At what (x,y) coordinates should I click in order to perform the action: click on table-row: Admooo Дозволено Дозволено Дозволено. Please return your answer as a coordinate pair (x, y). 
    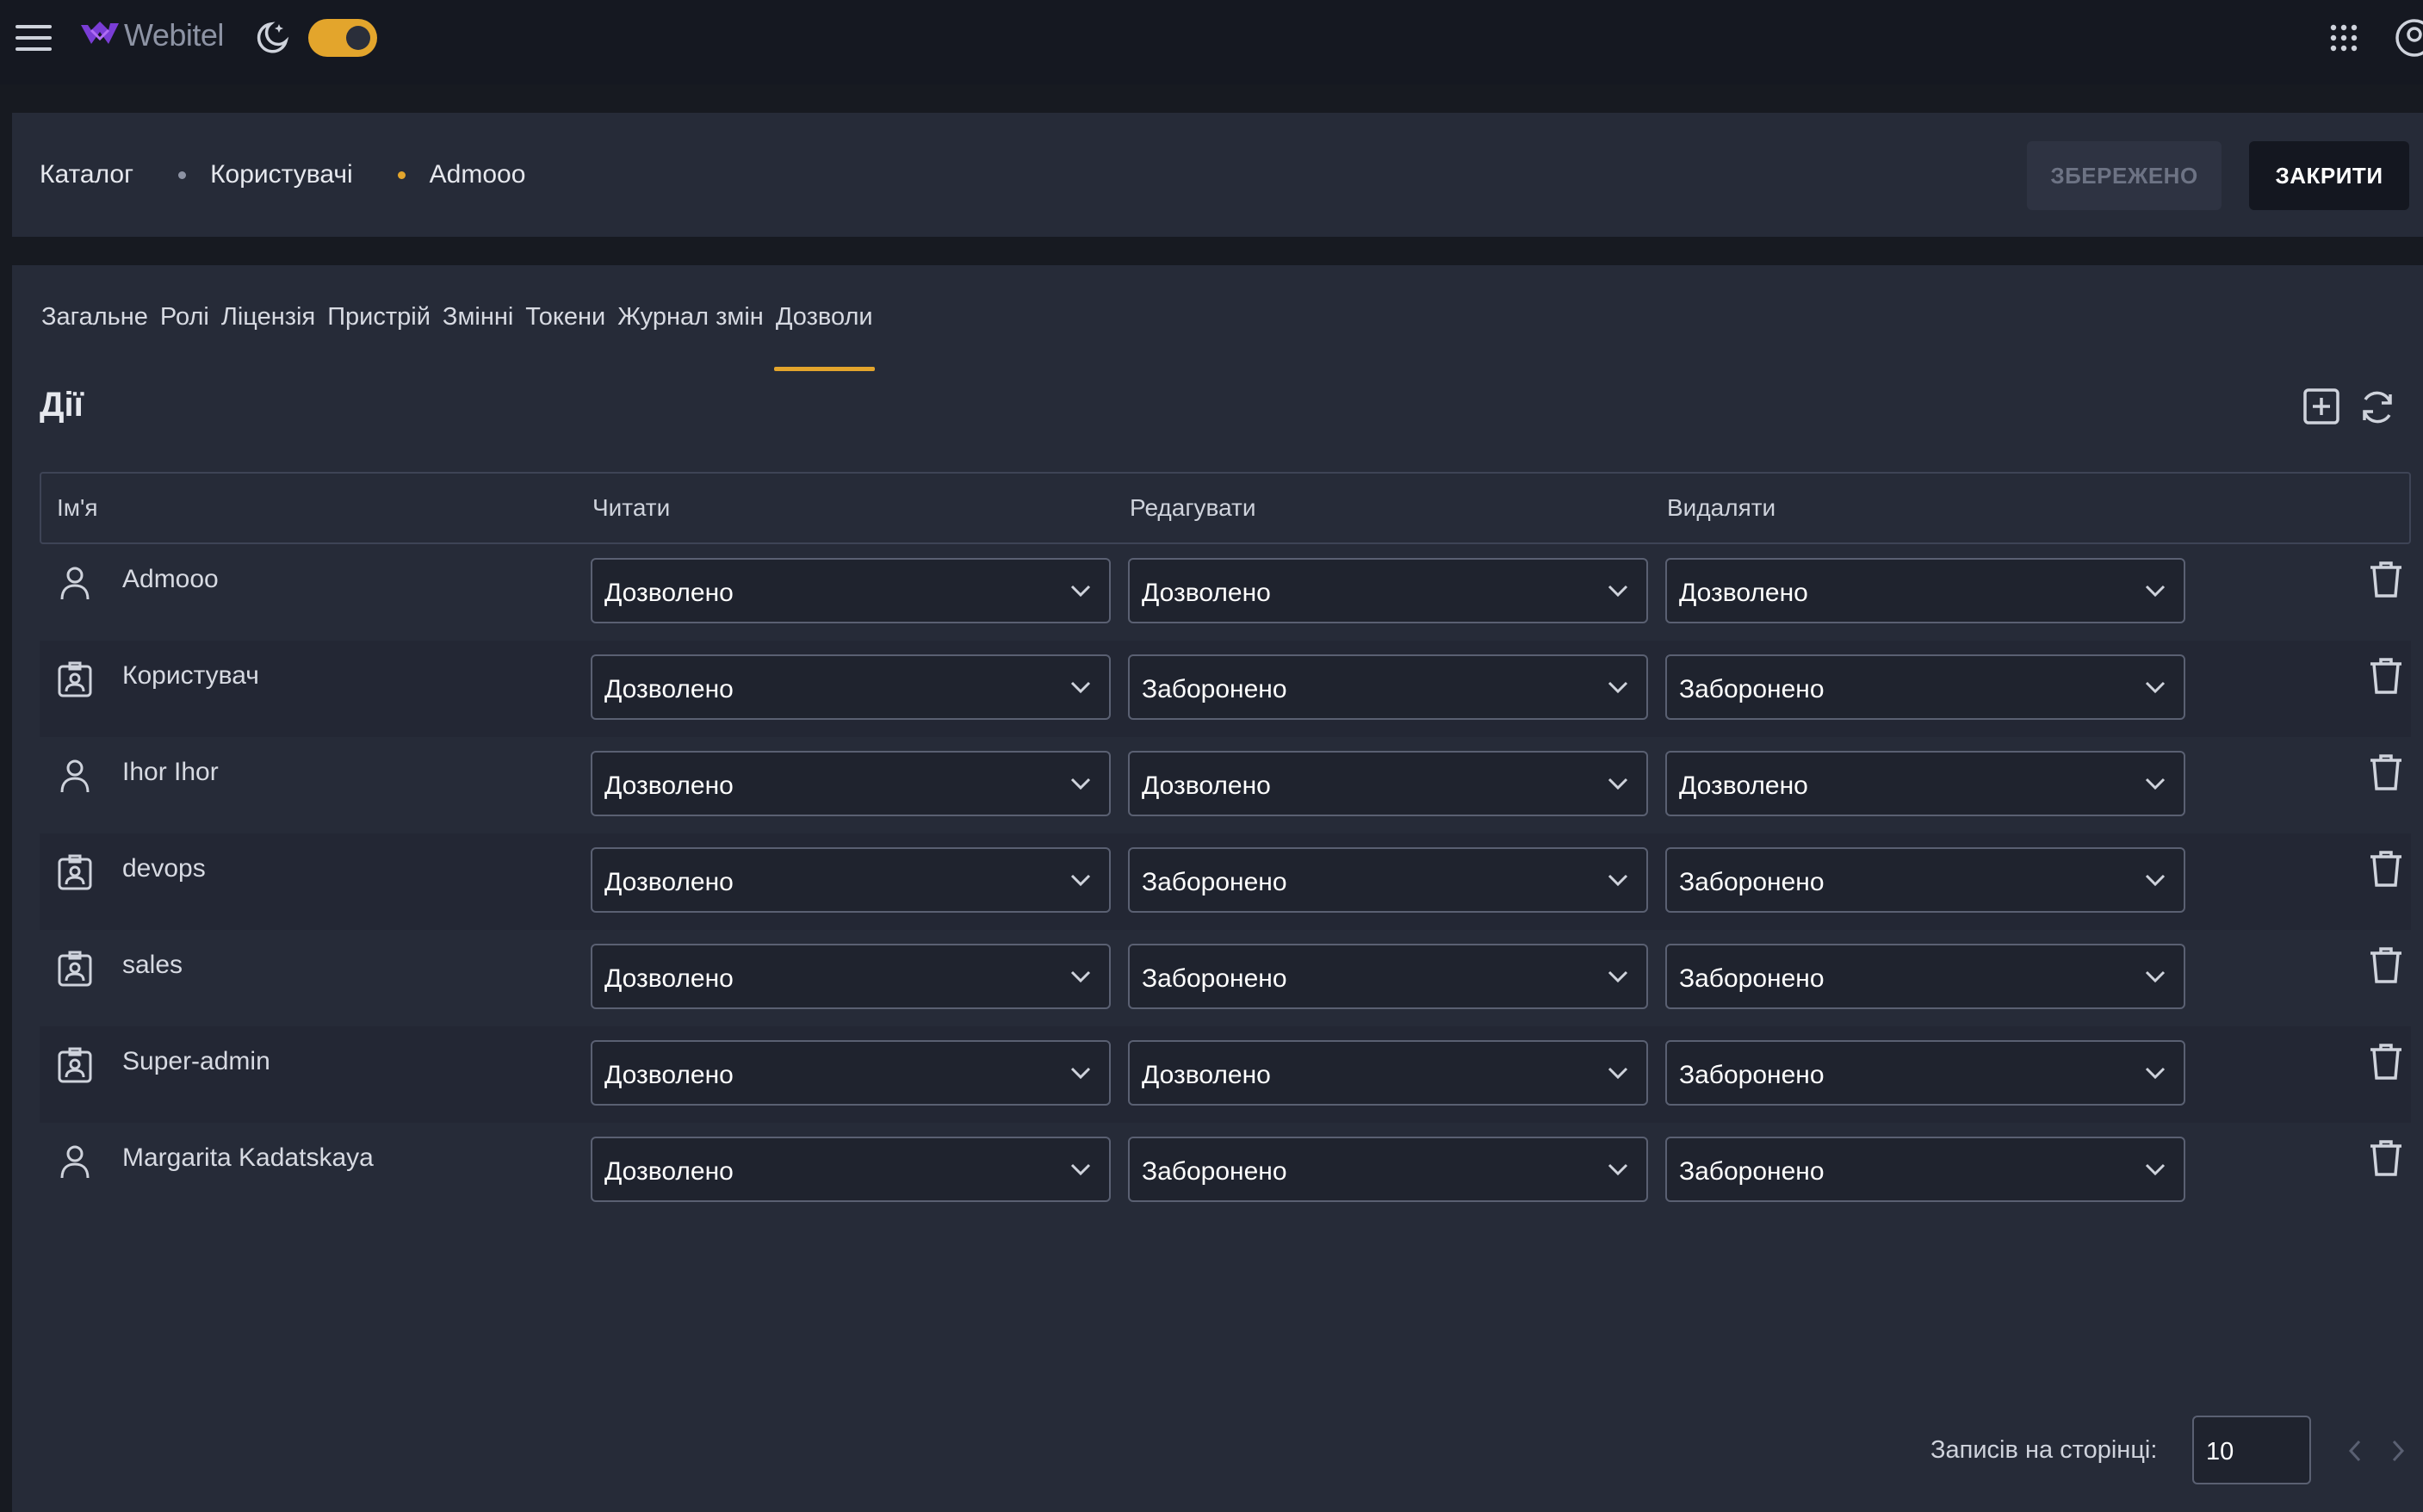
    Looking at the image, I should click on (1225, 592).